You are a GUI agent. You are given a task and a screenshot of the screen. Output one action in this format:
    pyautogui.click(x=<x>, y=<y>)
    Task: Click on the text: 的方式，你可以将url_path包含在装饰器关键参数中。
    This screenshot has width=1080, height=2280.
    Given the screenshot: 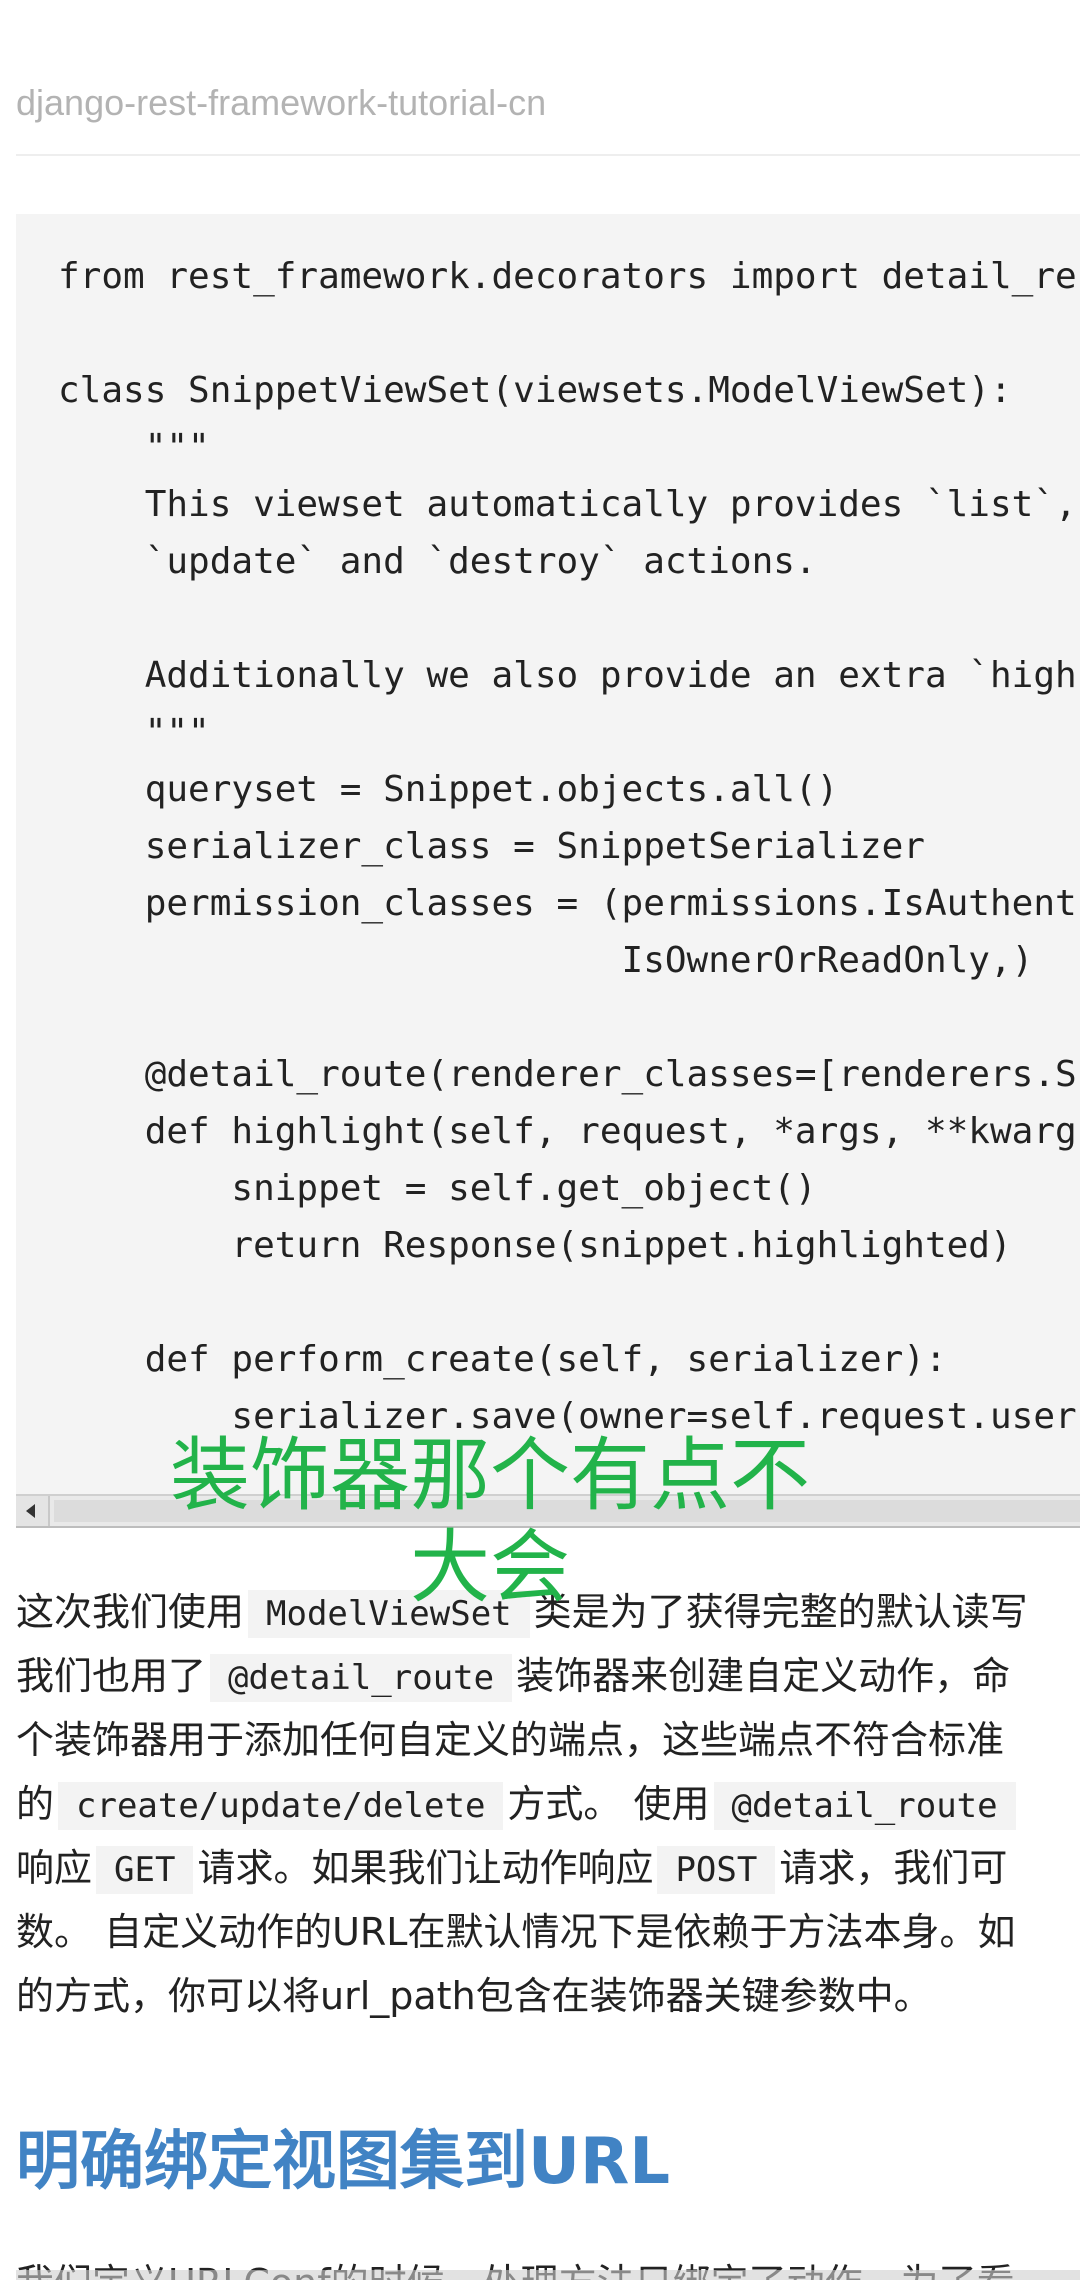 What is the action you would take?
    pyautogui.click(x=474, y=1996)
    